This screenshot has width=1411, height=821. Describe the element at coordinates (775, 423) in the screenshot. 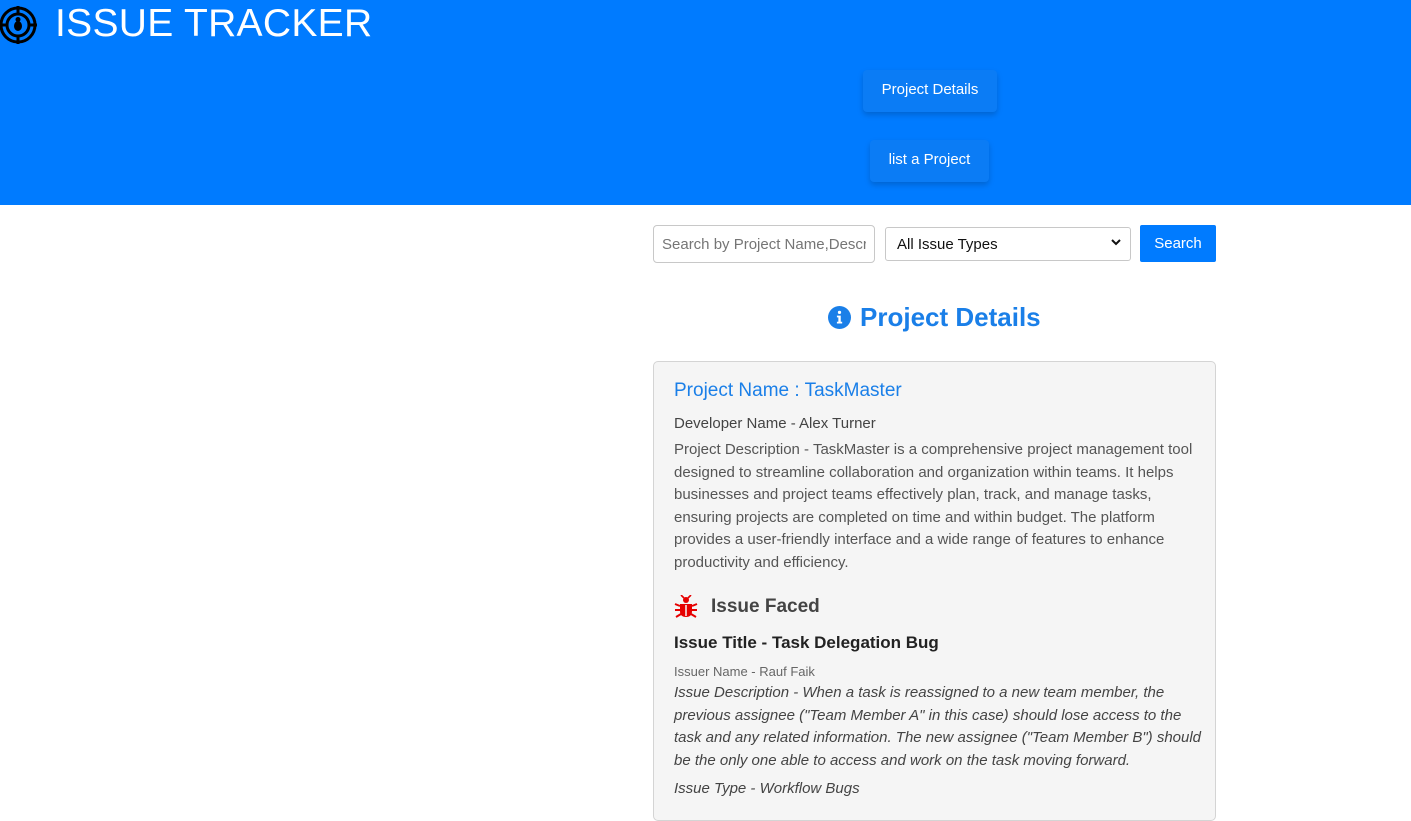

I see `developer-name: Developer Name - Alex Turner` at that location.